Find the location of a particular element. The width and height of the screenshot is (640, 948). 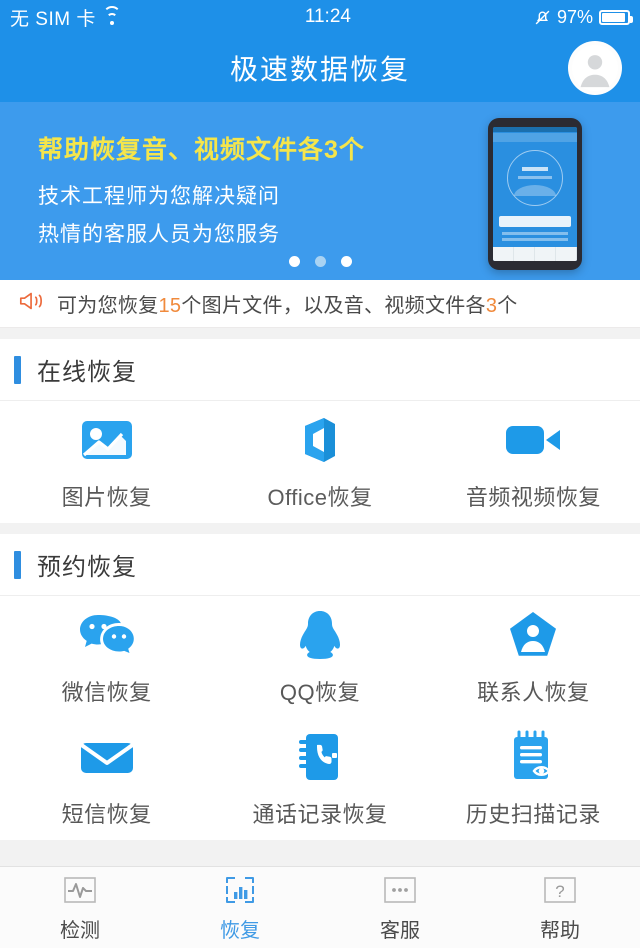

grid-item-sms-recovery: 短信恢复 is located at coordinates (106, 779).